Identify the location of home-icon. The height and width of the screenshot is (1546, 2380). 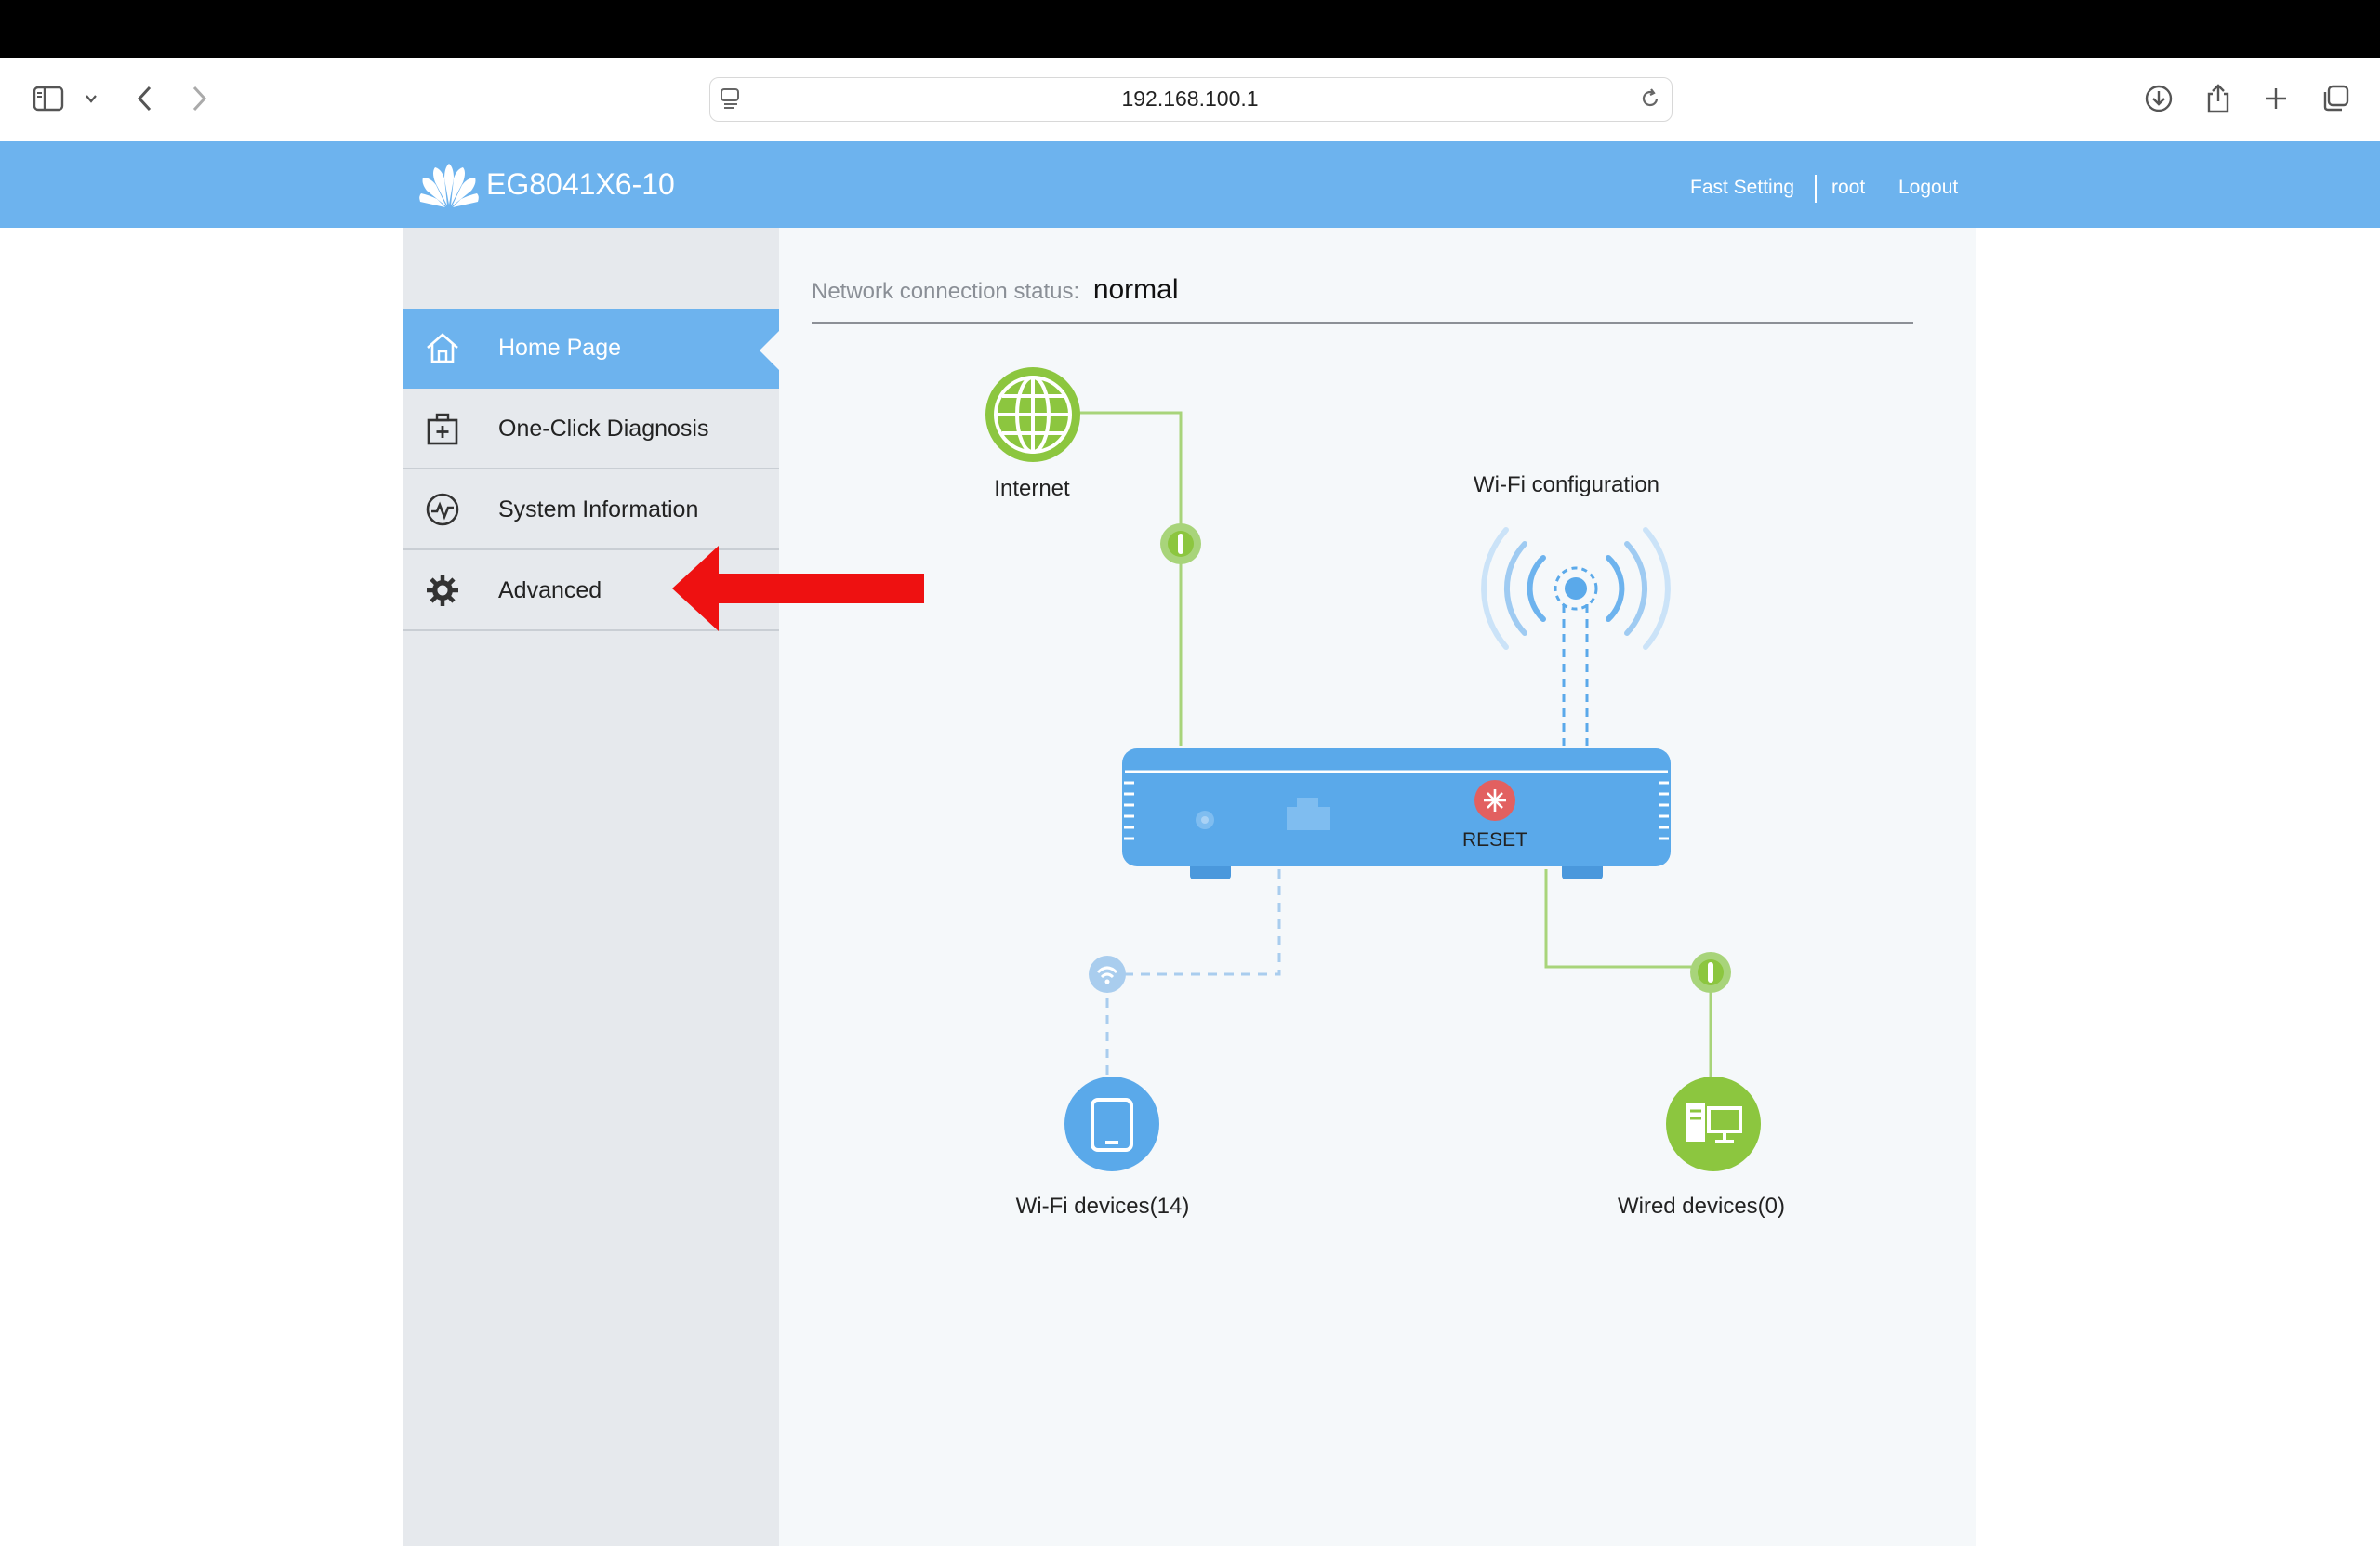
(442, 347).